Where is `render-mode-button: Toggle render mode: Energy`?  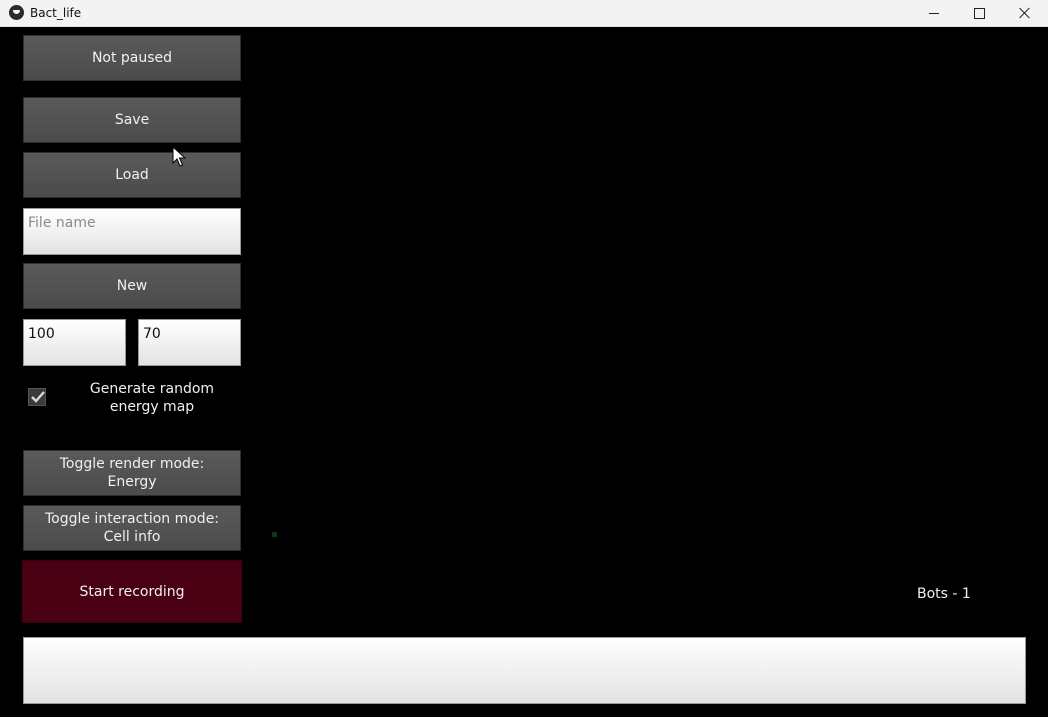 render-mode-button: Toggle render mode: Energy is located at coordinates (132, 473).